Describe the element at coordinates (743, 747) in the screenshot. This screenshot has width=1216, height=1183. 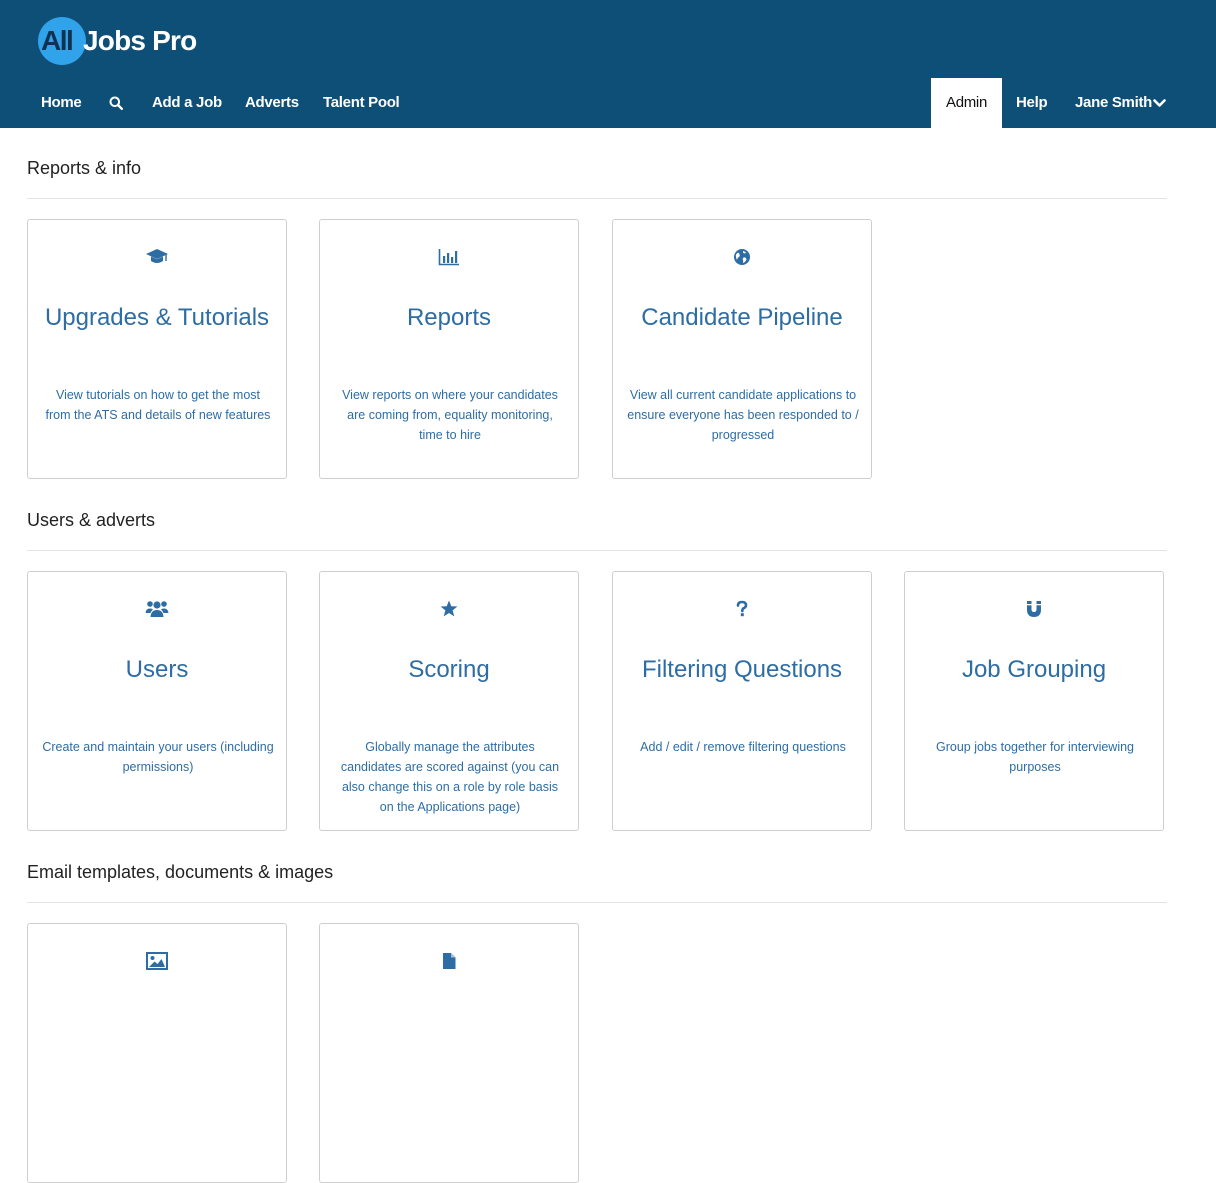
I see `card-description: Add / edit / remove filtering questions` at that location.